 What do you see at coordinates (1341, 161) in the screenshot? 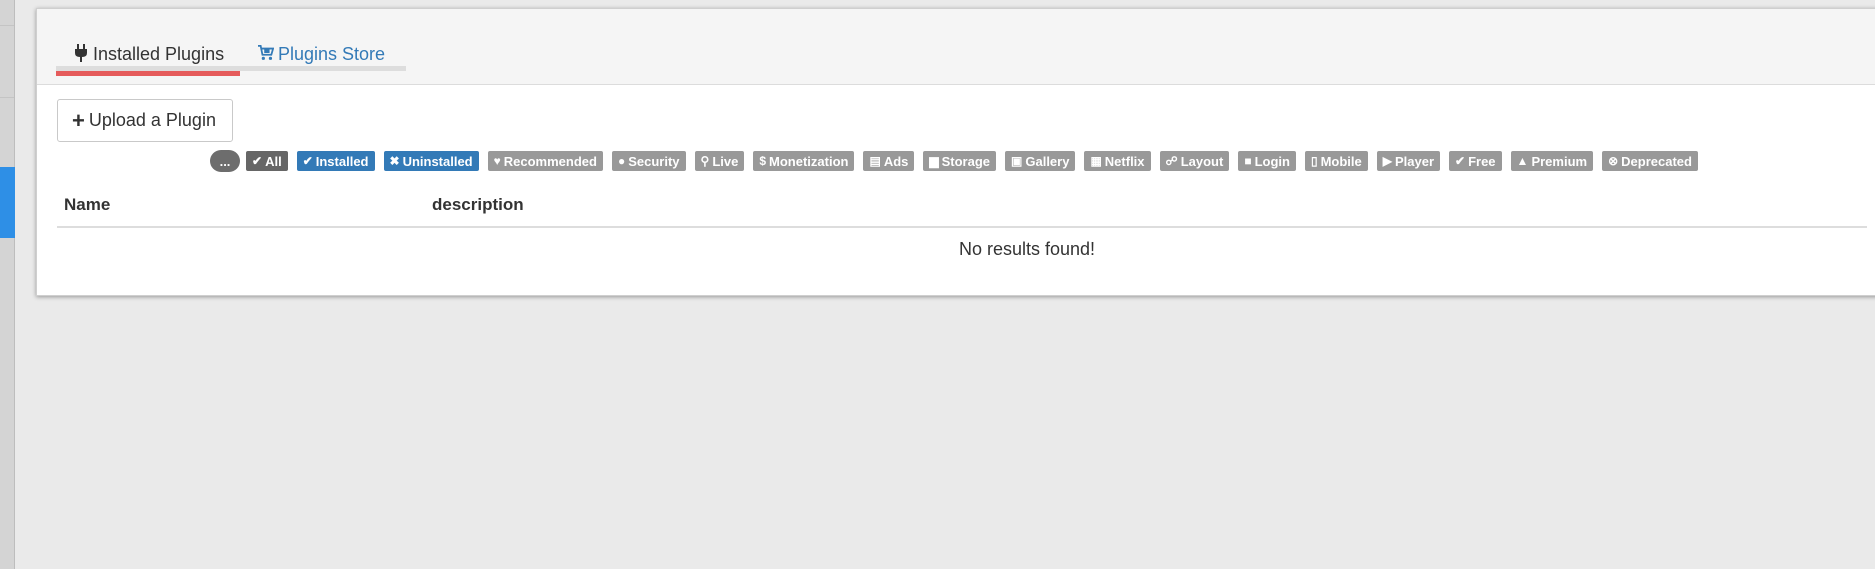
I see `filter-label: Mobile` at bounding box center [1341, 161].